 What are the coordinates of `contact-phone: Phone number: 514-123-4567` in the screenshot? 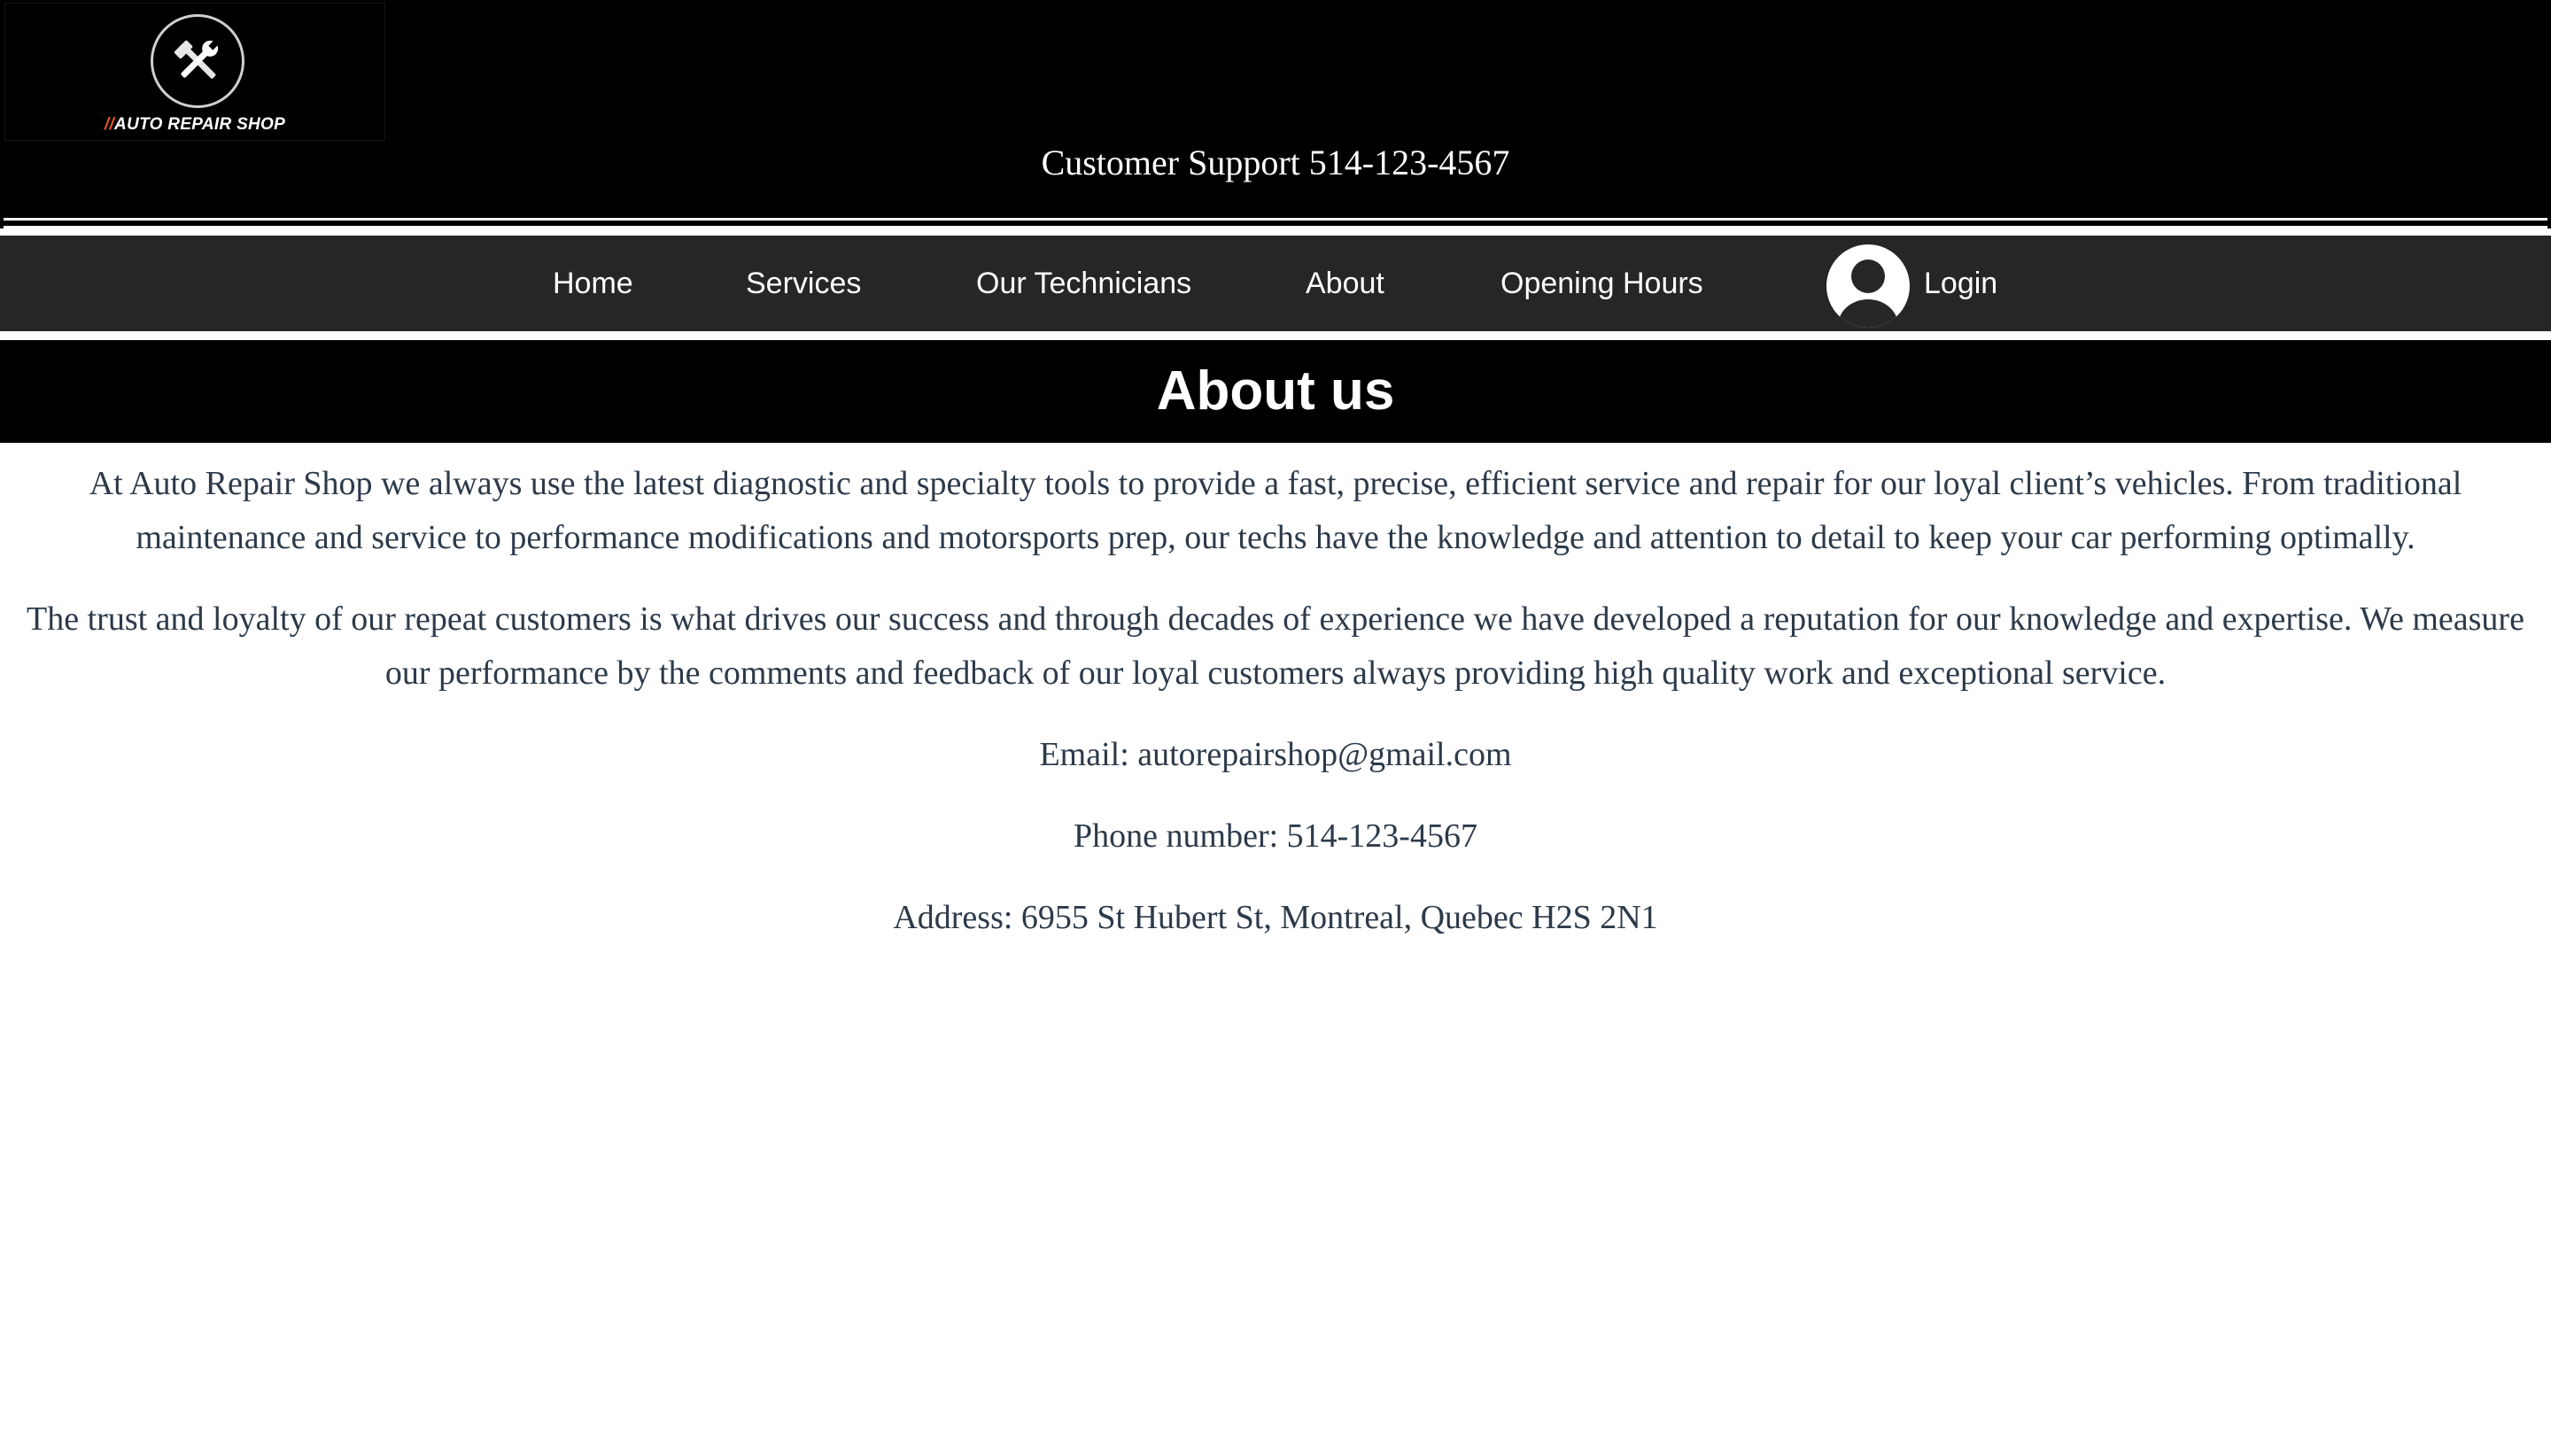 It's located at (1275, 836).